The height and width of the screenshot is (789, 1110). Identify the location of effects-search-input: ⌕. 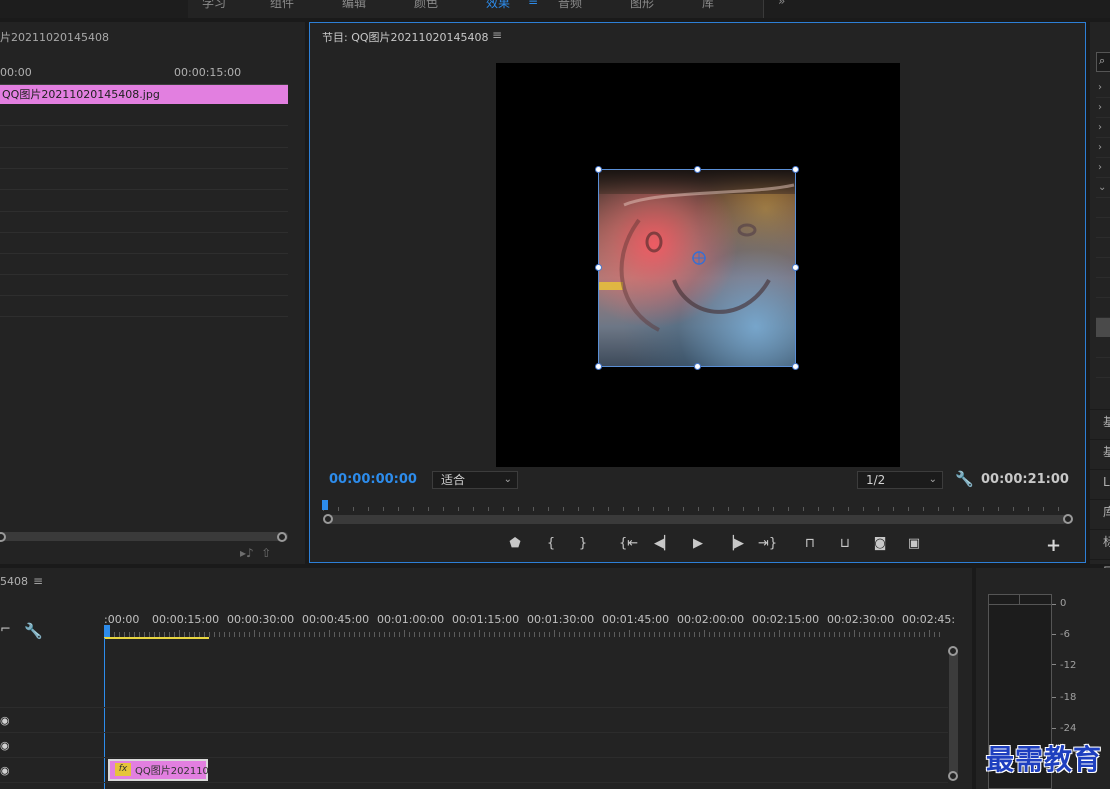
(1103, 62).